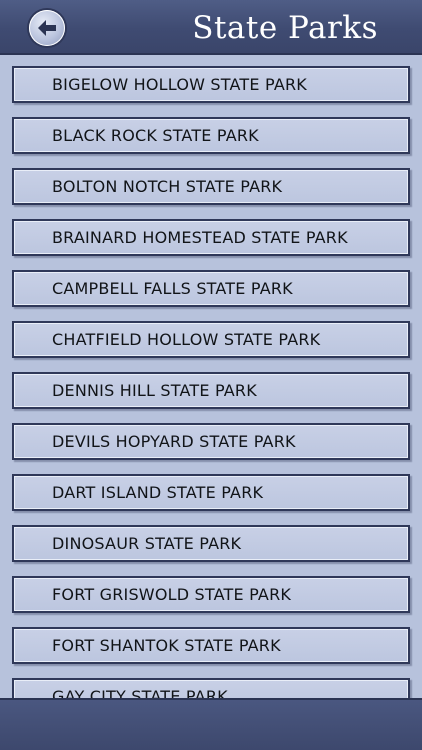  What do you see at coordinates (200, 237) in the screenshot?
I see `list-item-label: BRAINARD HOMESTEAD STATE PARK` at bounding box center [200, 237].